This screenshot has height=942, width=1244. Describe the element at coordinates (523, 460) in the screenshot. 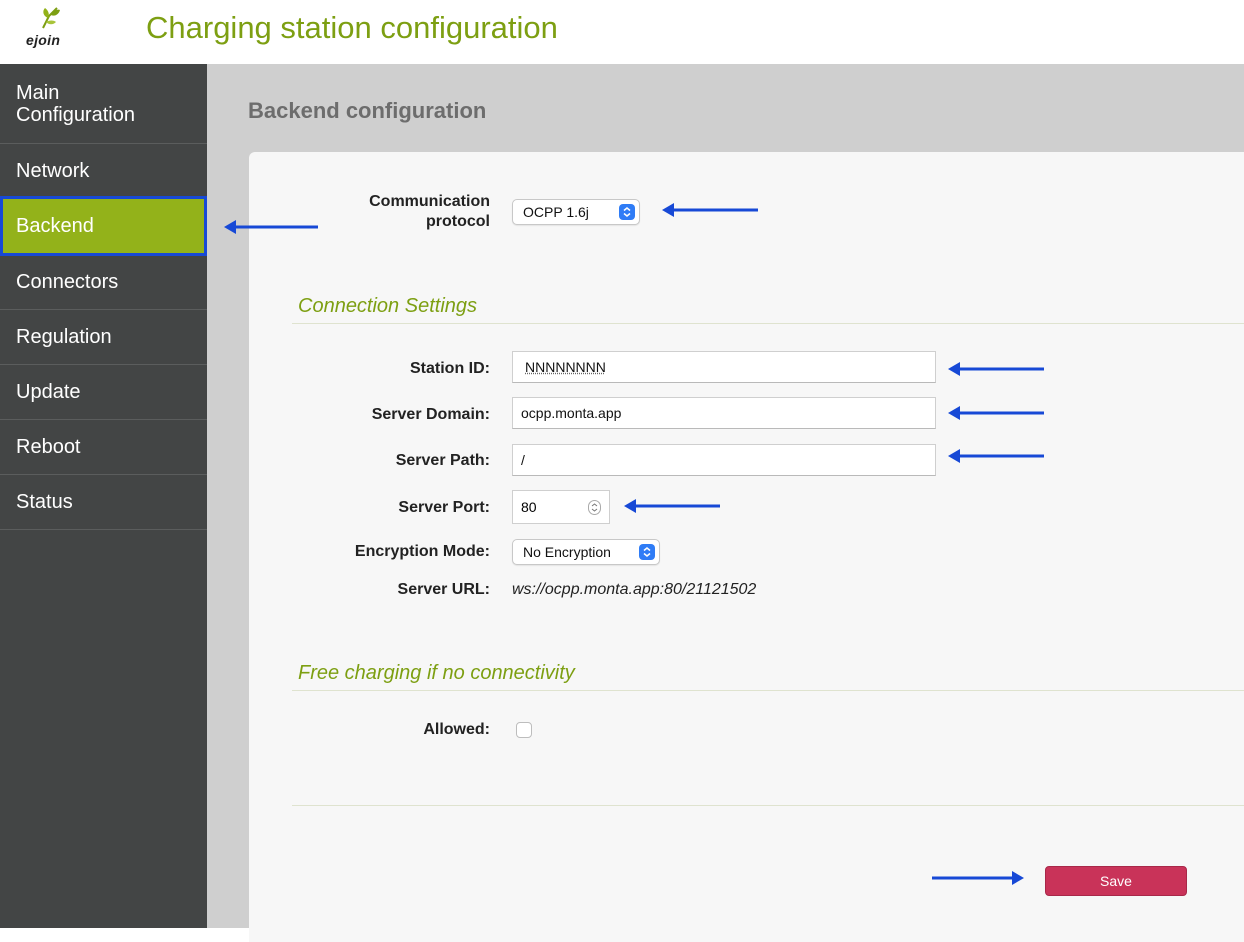

I see `server-path-value: /` at that location.